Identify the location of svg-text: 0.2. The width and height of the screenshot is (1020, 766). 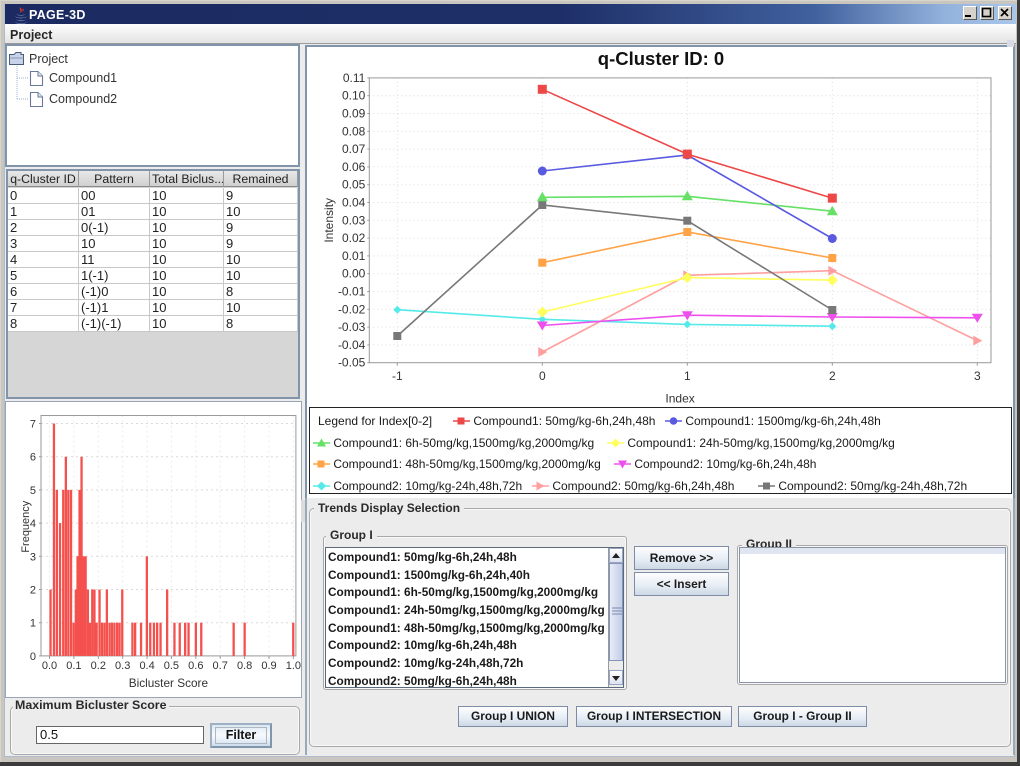
(98, 666).